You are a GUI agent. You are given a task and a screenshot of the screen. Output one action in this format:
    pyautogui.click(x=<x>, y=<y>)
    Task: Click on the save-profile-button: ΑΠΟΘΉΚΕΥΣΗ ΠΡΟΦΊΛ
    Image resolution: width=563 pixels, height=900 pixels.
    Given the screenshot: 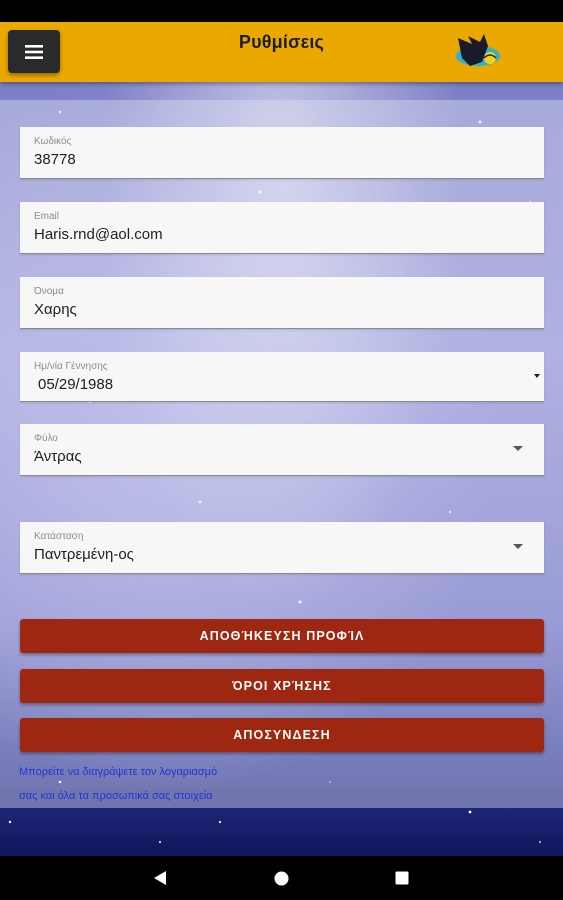 What is the action you would take?
    pyautogui.click(x=282, y=636)
    